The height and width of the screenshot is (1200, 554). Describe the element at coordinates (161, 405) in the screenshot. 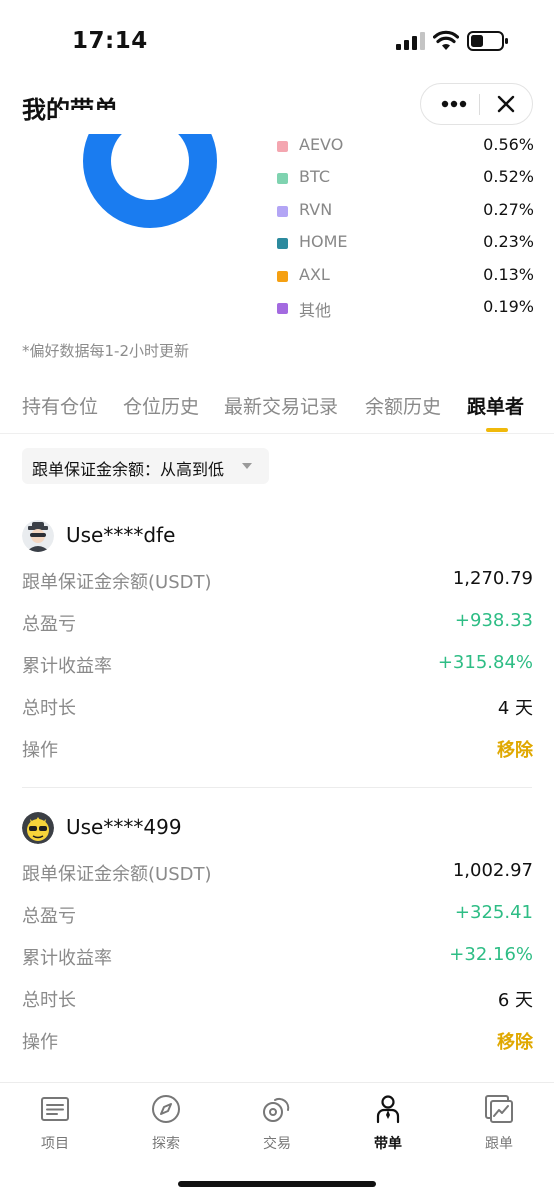

I see `tab-position-history: 仓位历史` at that location.